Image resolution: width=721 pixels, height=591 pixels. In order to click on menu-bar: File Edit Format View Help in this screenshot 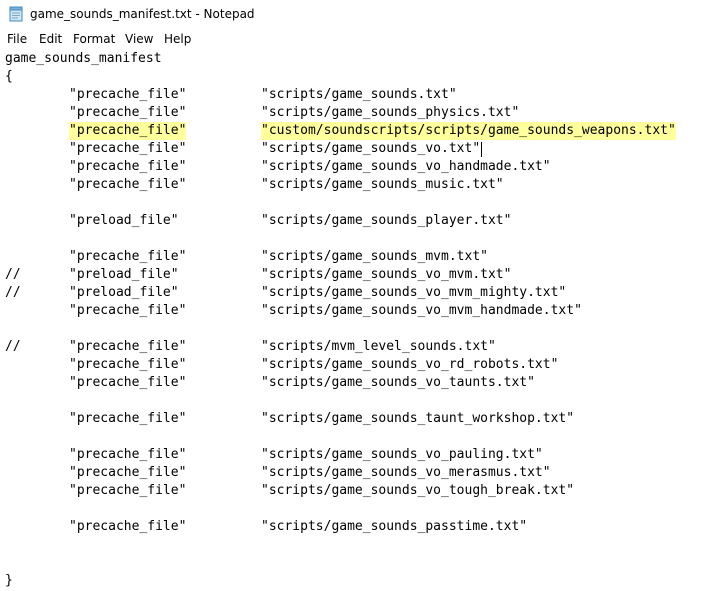, I will do `click(360, 39)`.